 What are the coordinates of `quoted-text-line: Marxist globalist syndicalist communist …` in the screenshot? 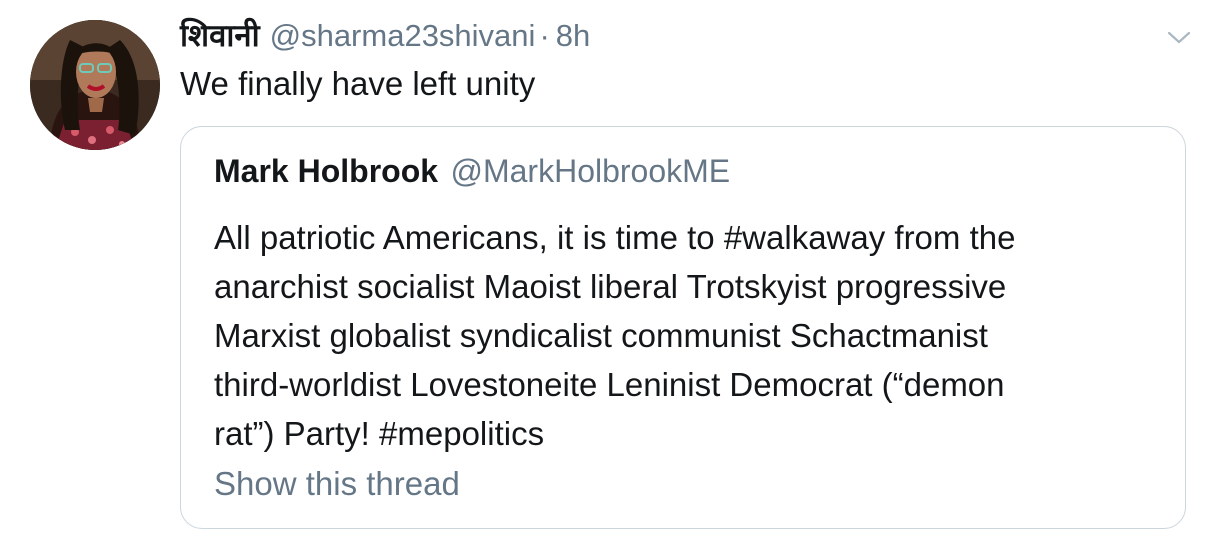 It's located at (601, 335).